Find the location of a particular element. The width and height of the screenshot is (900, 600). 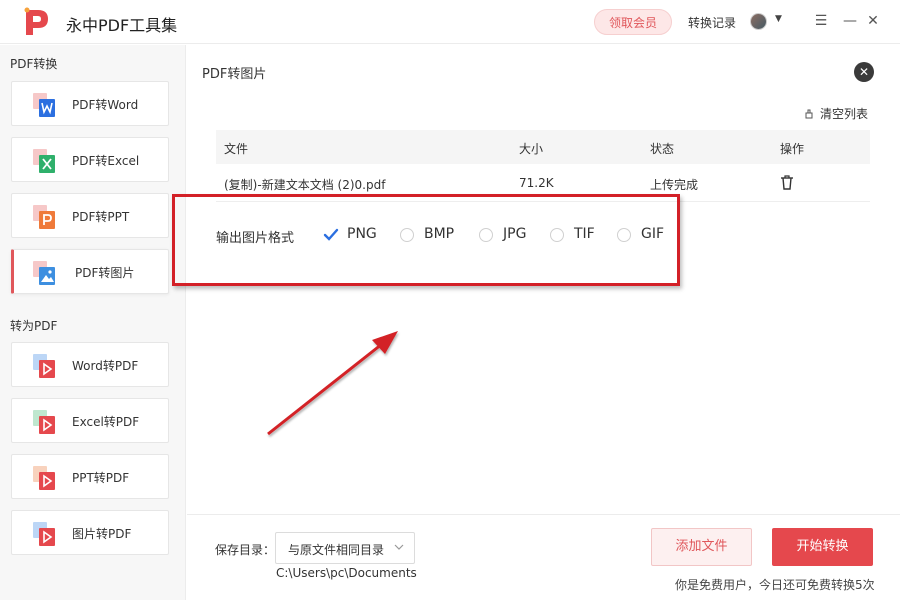

annotation-arrow-icon is located at coordinates (332, 383).